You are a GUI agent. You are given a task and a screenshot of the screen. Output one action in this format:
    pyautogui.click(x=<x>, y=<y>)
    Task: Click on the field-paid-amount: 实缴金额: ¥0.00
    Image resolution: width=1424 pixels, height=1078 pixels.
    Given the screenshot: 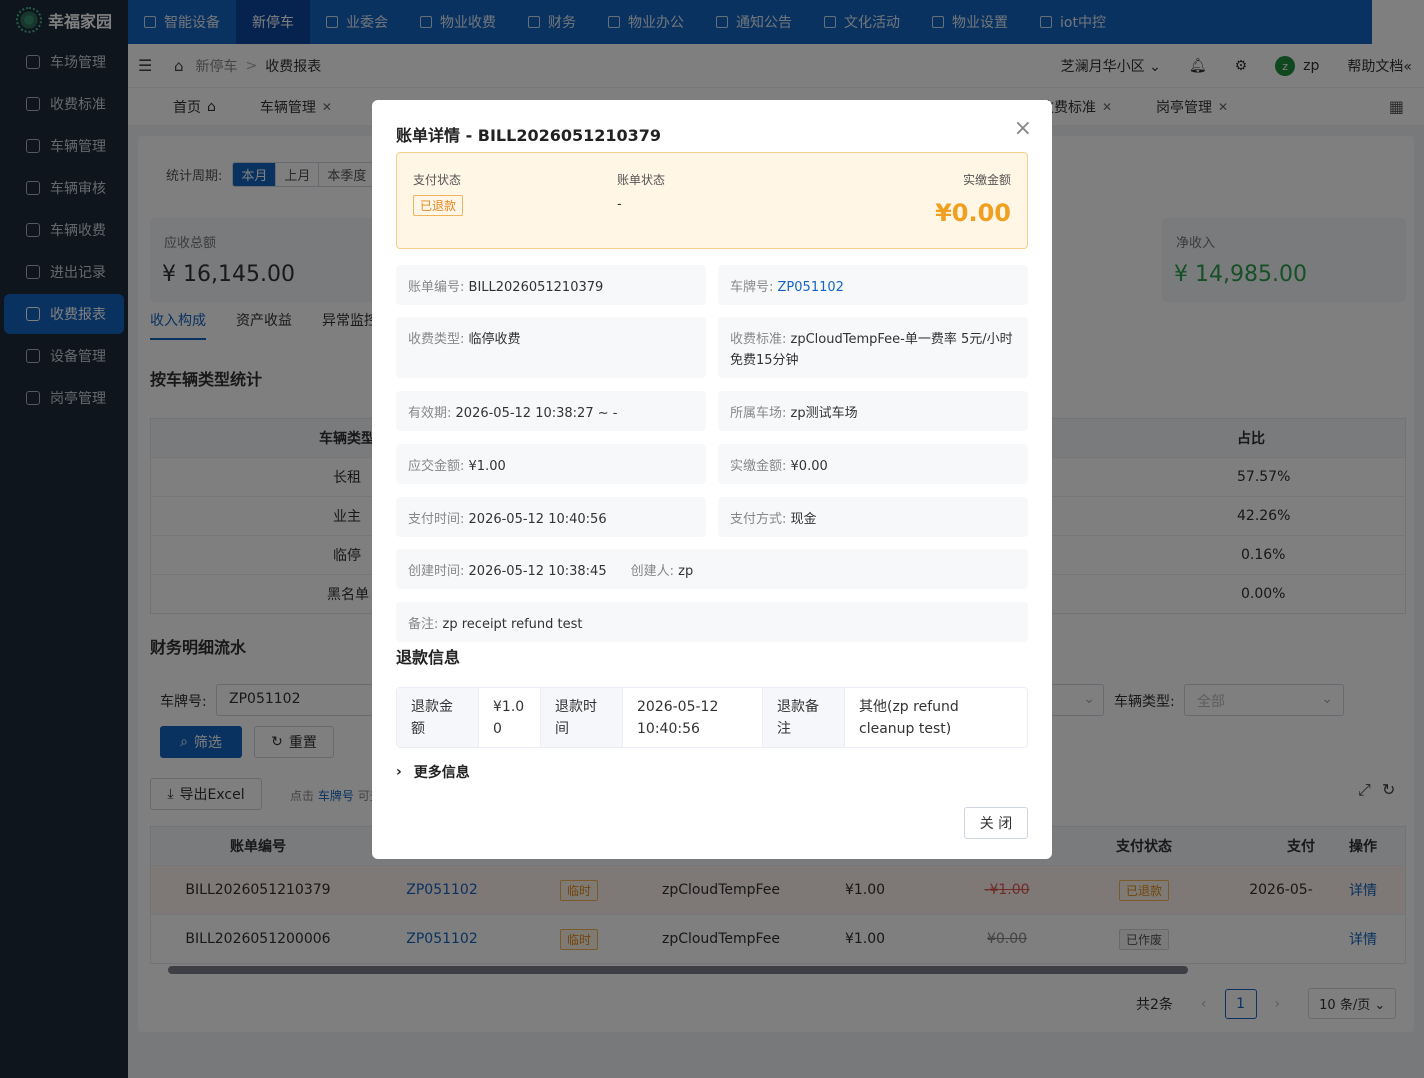 What is the action you would take?
    pyautogui.click(x=873, y=464)
    